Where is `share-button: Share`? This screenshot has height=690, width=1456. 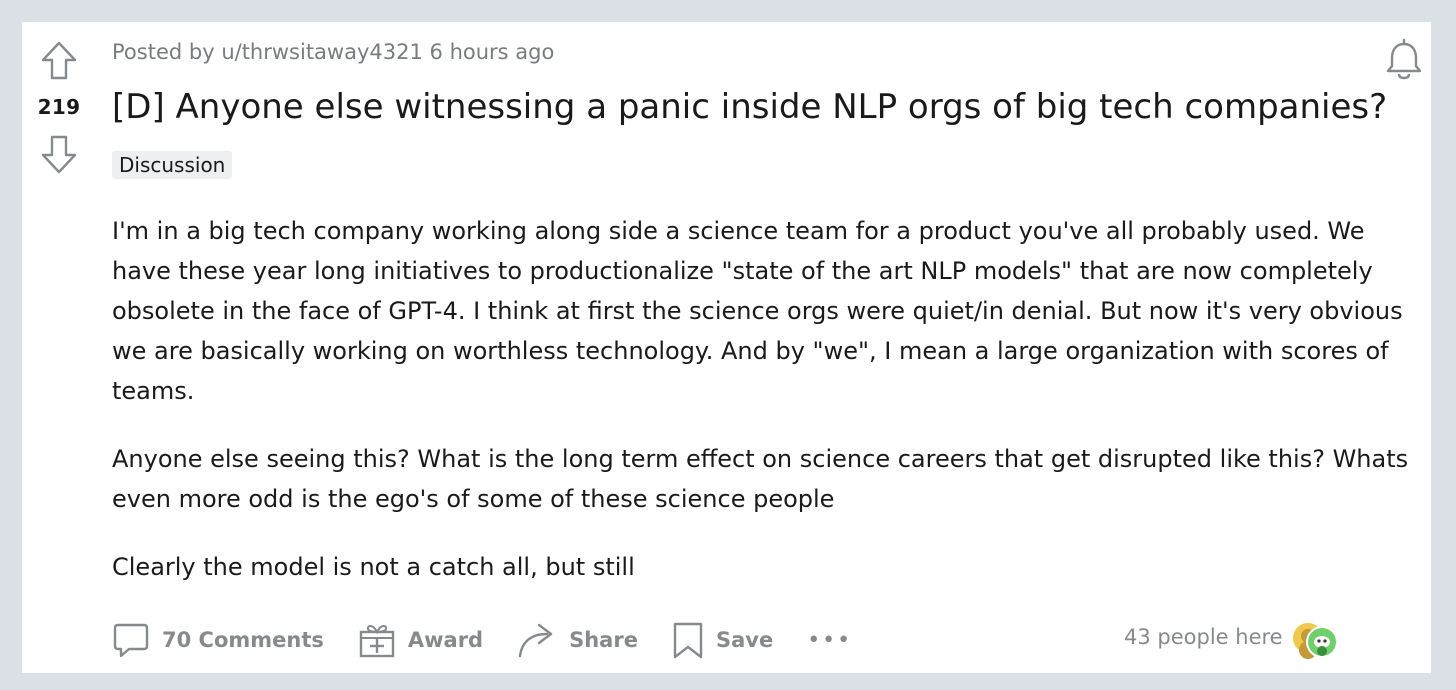
share-button: Share is located at coordinates (577, 640).